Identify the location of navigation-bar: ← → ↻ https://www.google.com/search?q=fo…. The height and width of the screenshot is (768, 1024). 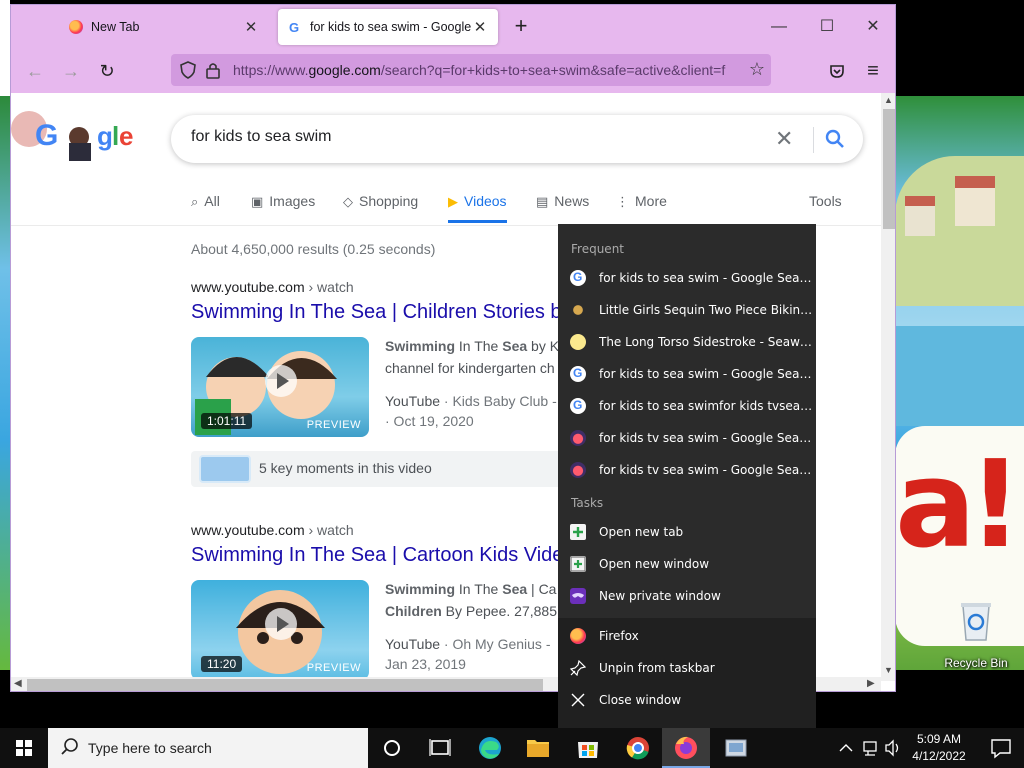
(453, 71).